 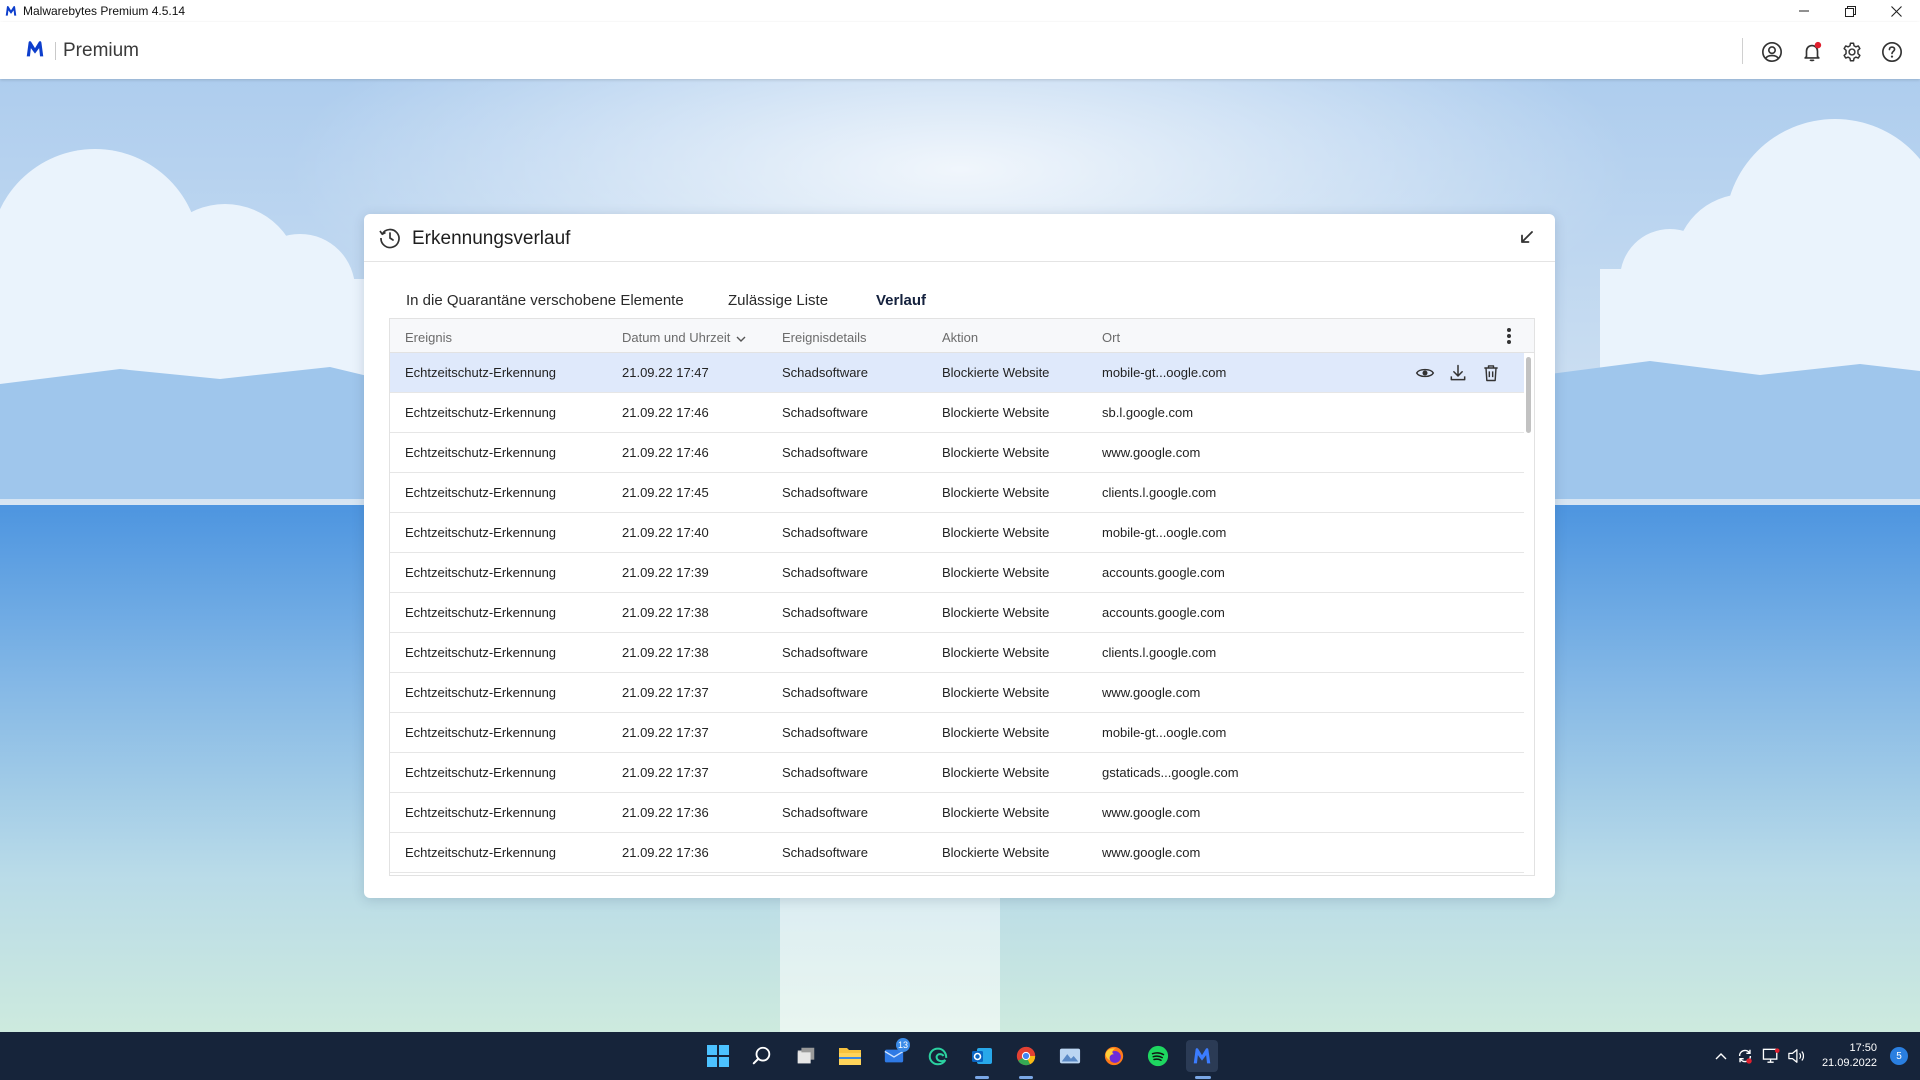 I want to click on column-header-event: Ereignis, so click(x=428, y=337).